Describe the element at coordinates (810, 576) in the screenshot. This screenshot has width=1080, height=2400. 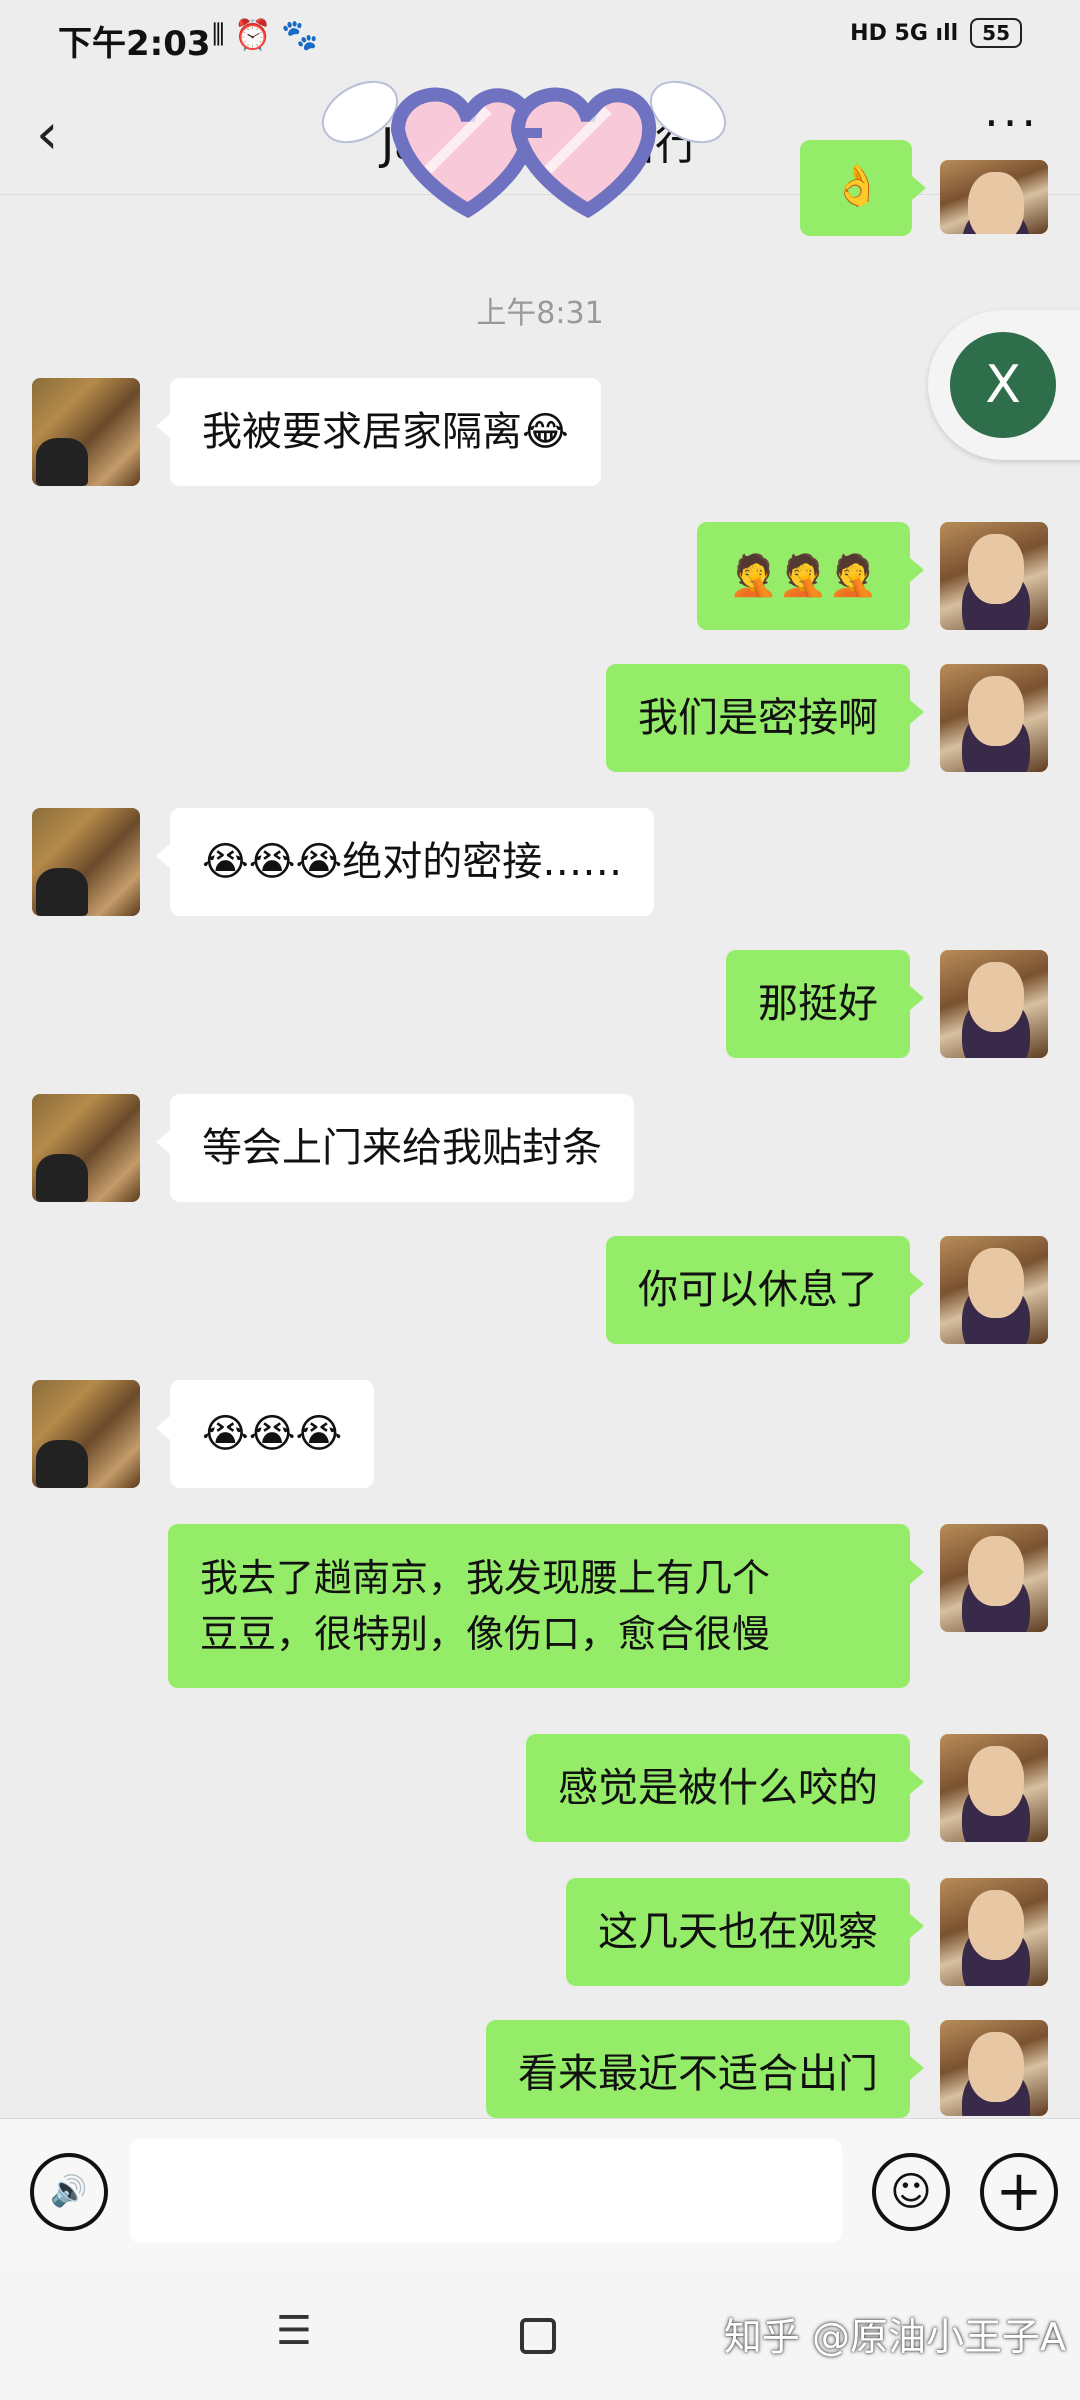
I see `message-bubble: 🤦🤦🤦` at that location.